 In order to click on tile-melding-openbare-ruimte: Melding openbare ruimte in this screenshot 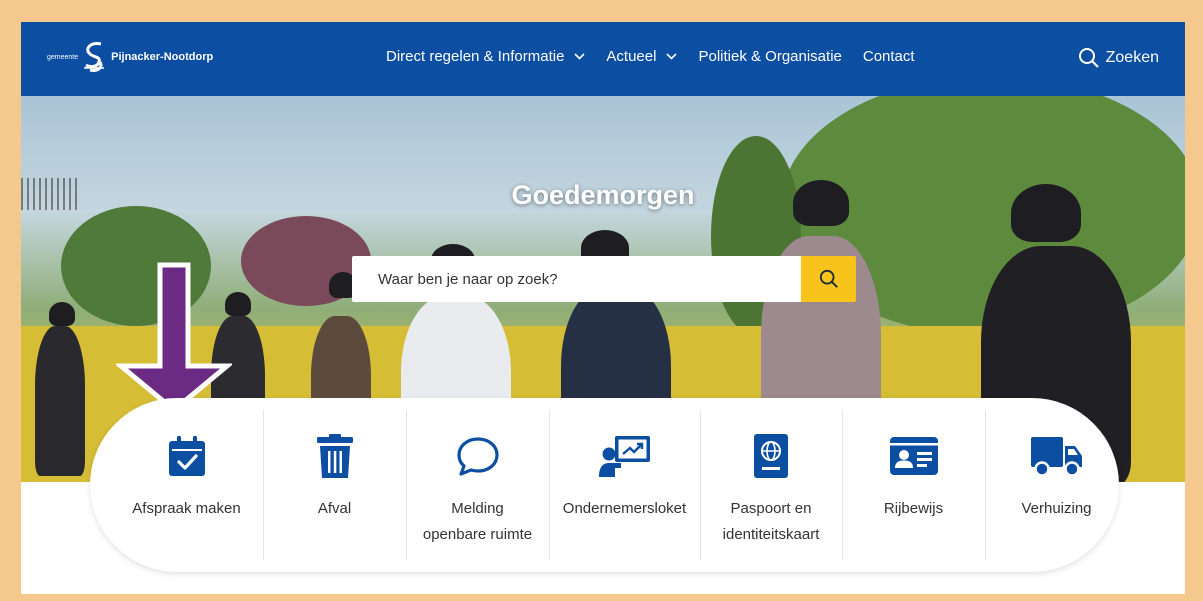, I will do `click(477, 485)`.